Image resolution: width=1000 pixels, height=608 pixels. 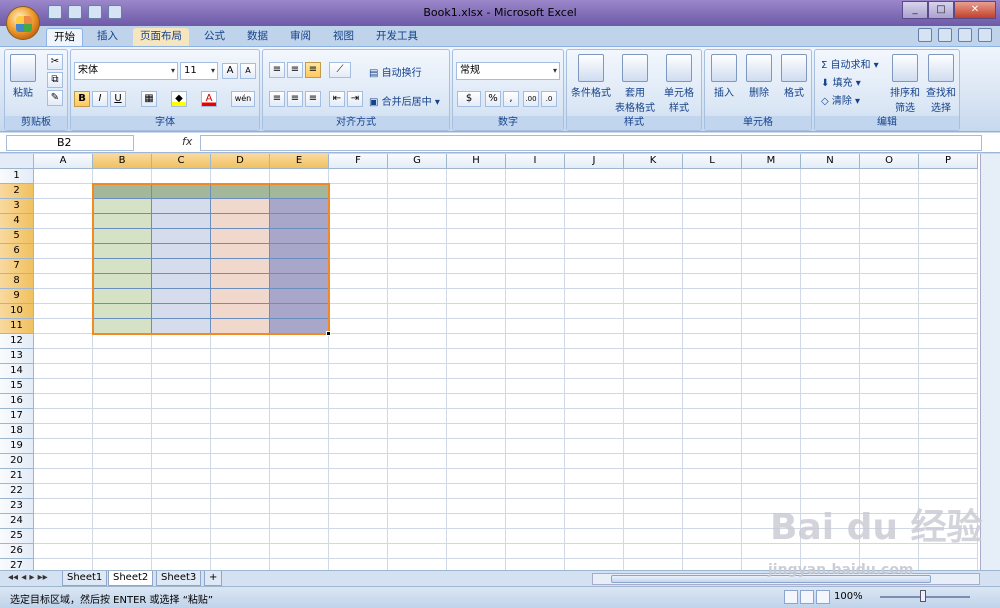 What do you see at coordinates (830, 161) in the screenshot?
I see `column-header-N: N` at bounding box center [830, 161].